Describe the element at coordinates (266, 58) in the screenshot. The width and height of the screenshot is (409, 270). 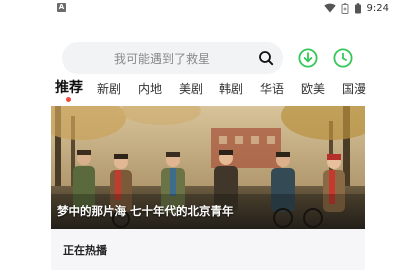
I see `search-icon` at that location.